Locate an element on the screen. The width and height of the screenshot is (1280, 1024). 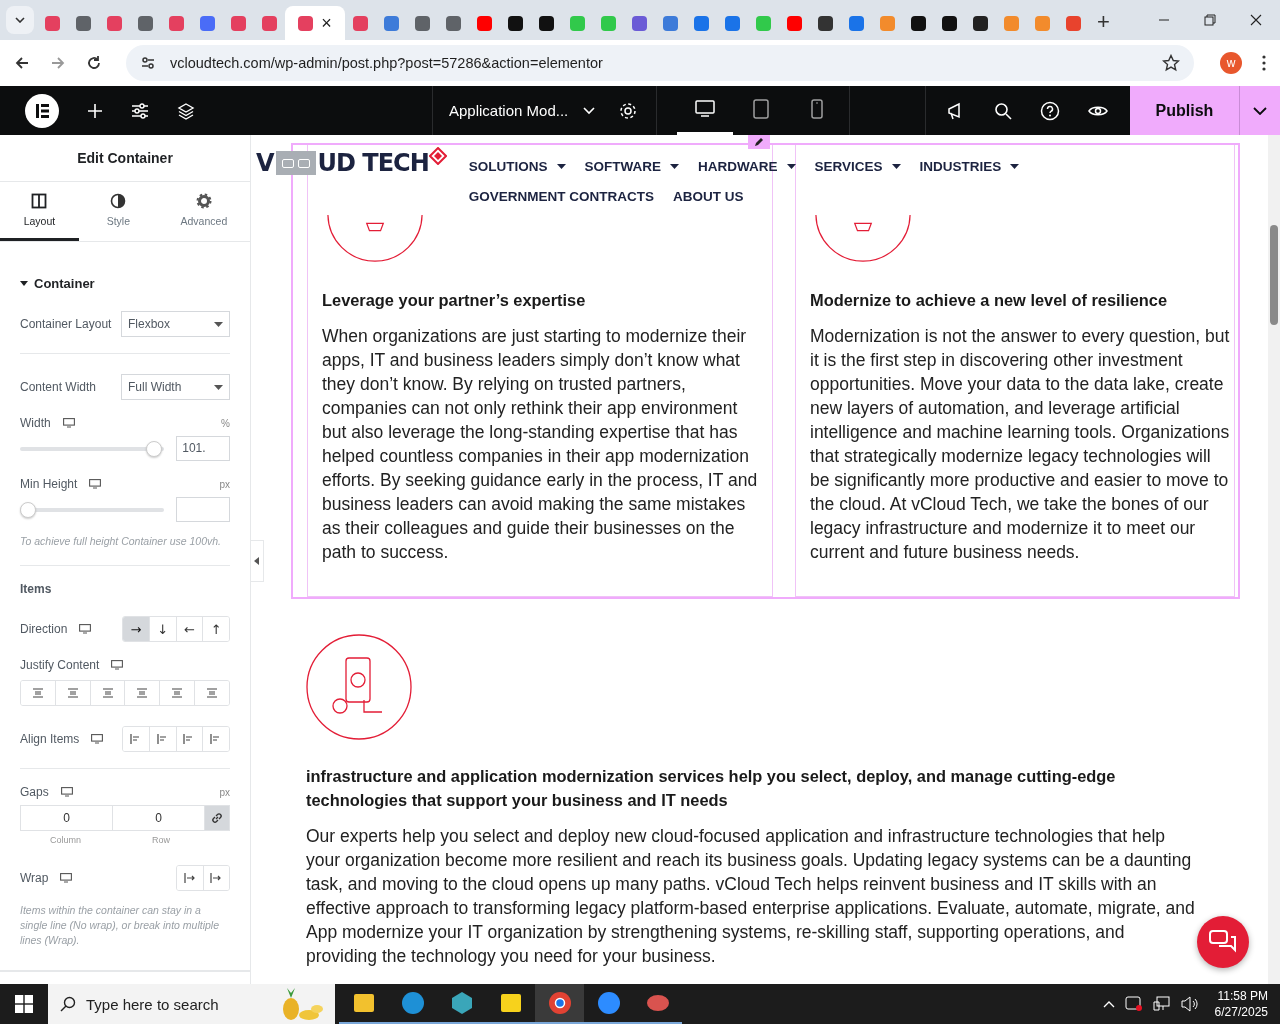
tab-search-button is located at coordinates (20, 20).